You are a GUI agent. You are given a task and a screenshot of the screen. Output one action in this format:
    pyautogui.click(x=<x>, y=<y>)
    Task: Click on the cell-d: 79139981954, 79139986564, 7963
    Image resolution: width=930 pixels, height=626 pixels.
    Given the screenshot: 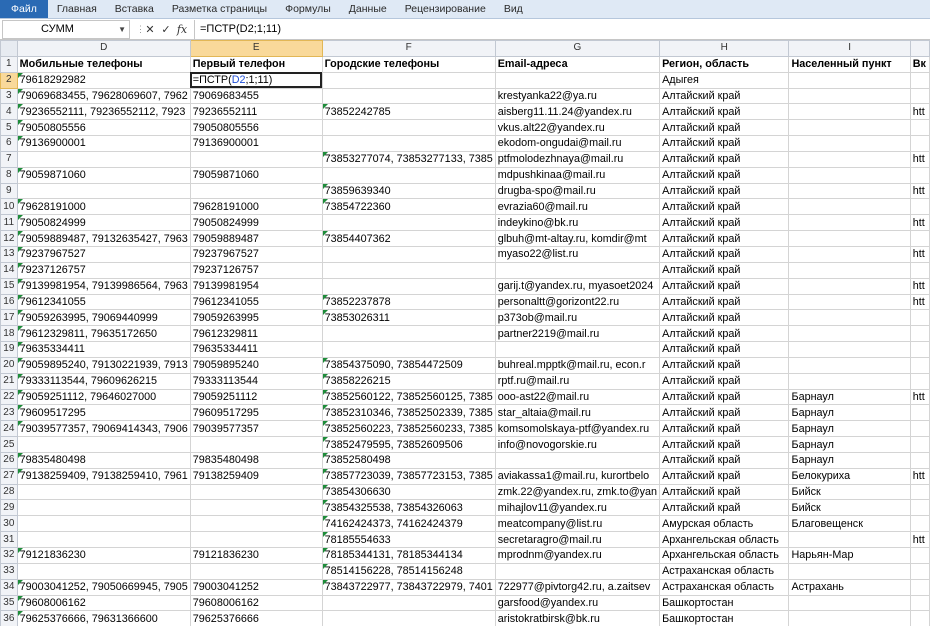 What is the action you would take?
    pyautogui.click(x=103, y=286)
    